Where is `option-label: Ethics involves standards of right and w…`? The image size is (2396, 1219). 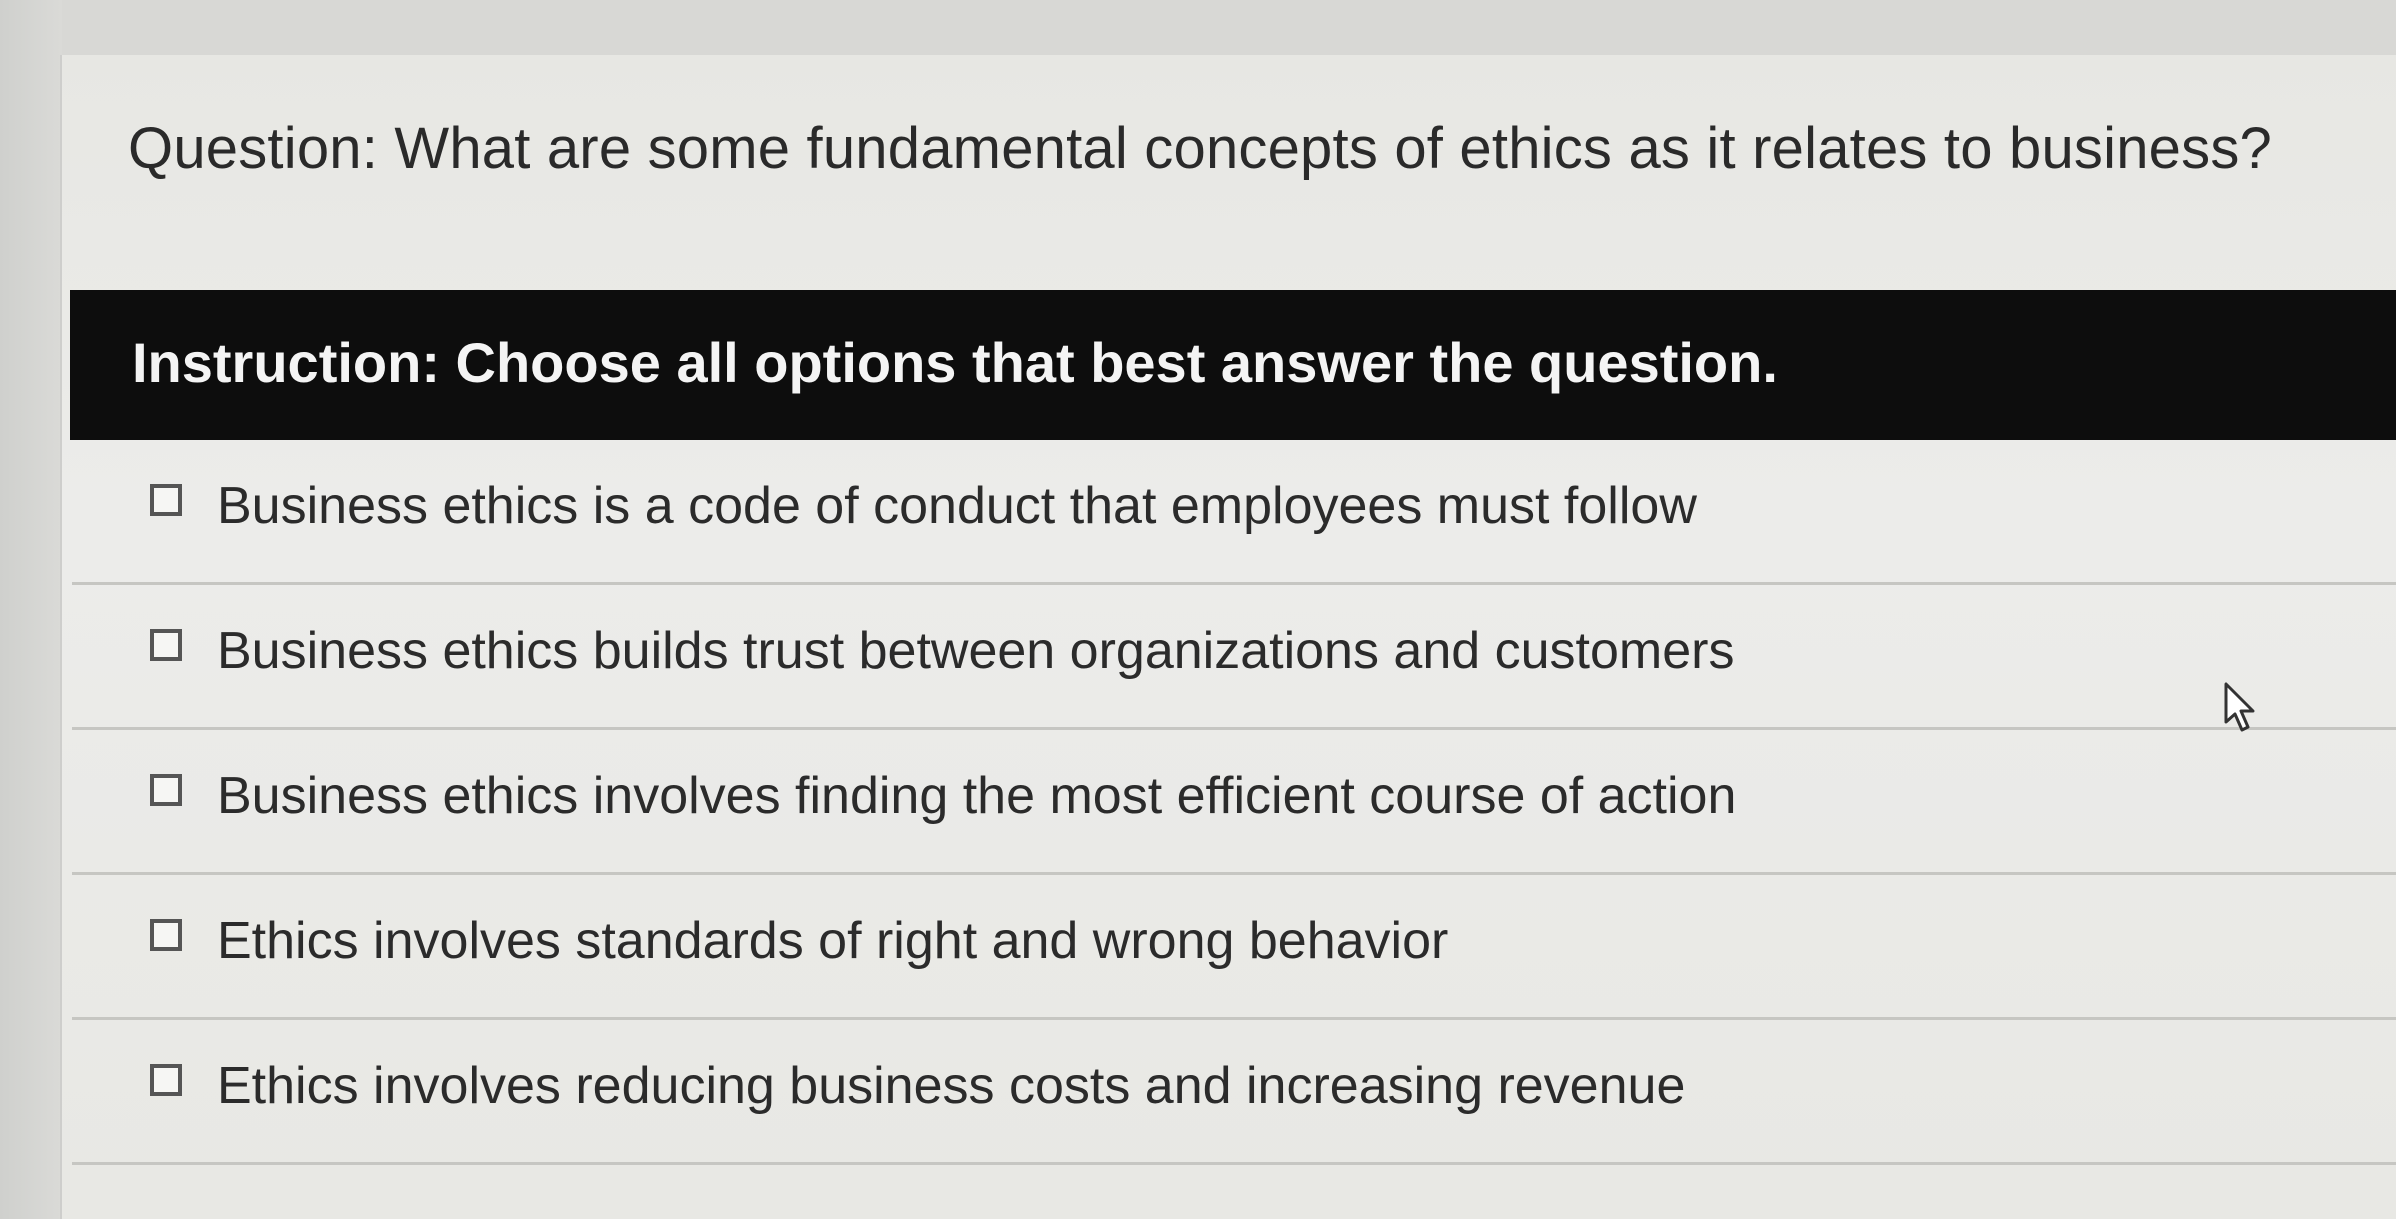 option-label: Ethics involves standards of right and w… is located at coordinates (832, 941).